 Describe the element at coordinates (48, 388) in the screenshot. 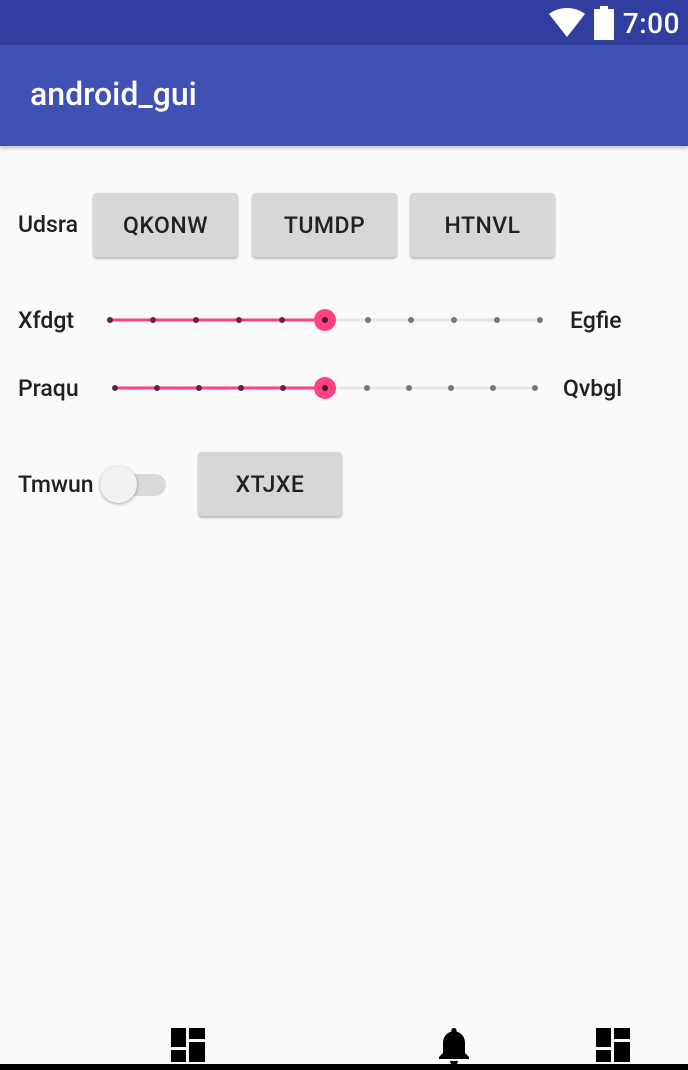

I see `praqu-label: Praqu` at that location.